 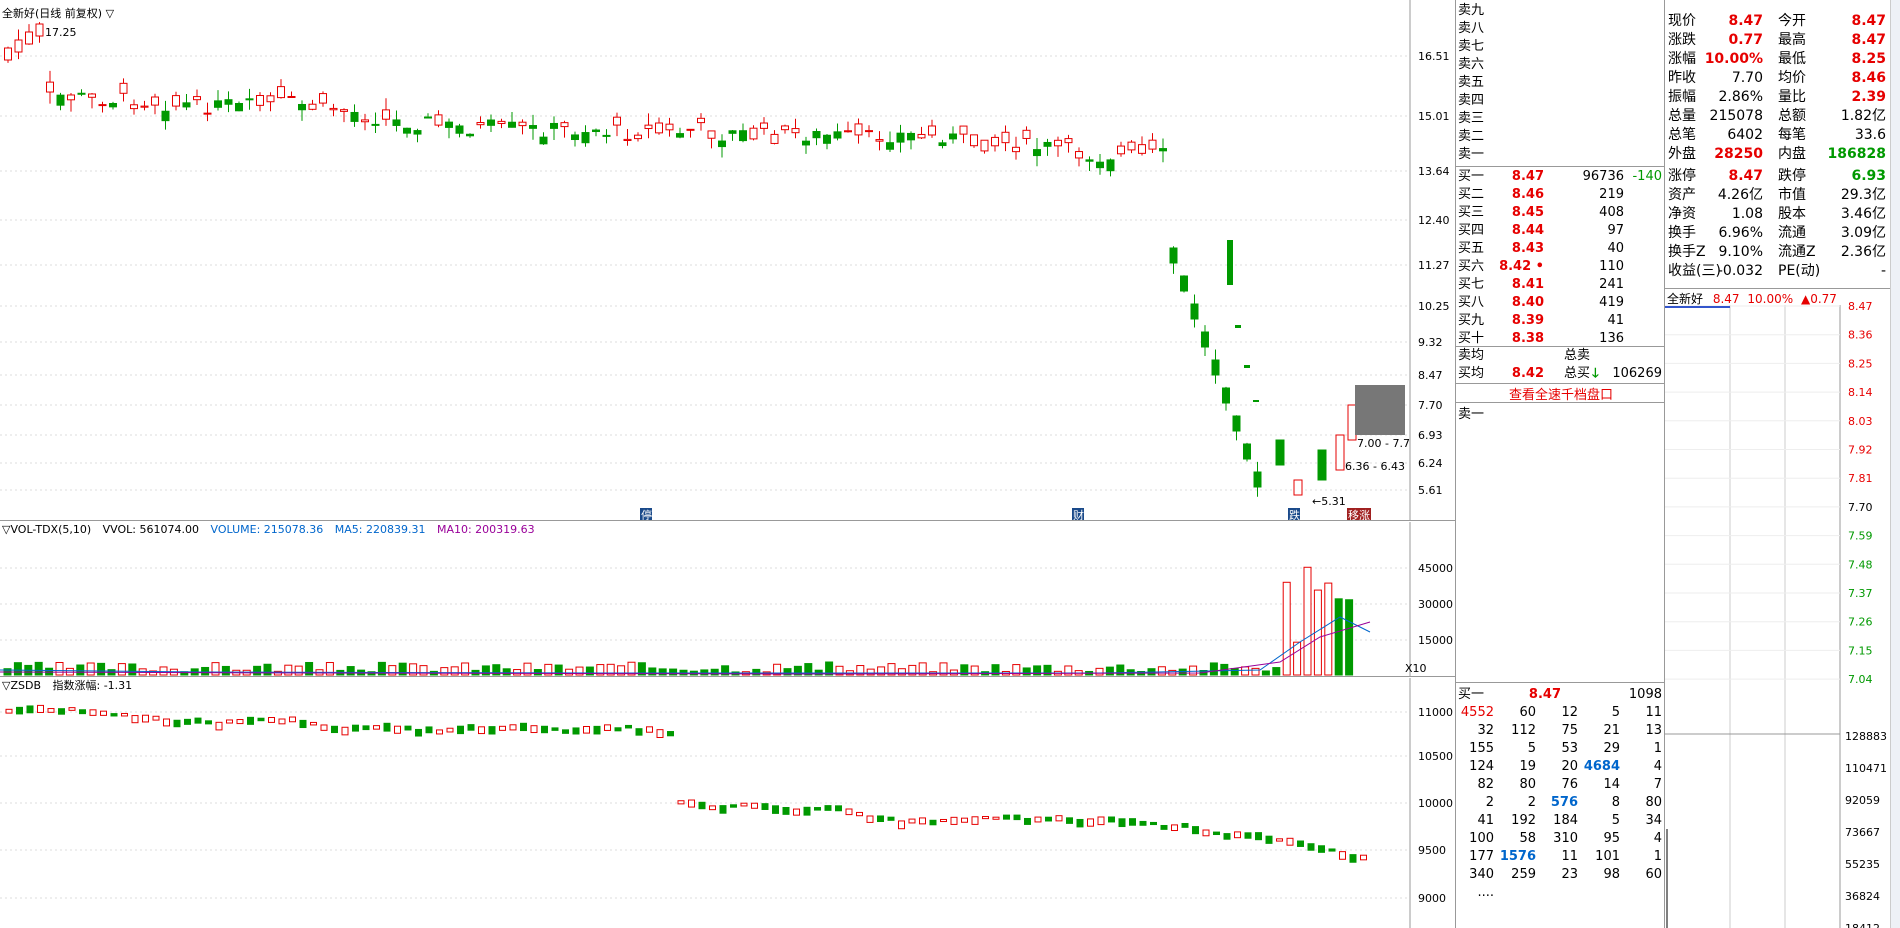 What do you see at coordinates (1485, 730) in the screenshot?
I see `queue-cell: 32` at bounding box center [1485, 730].